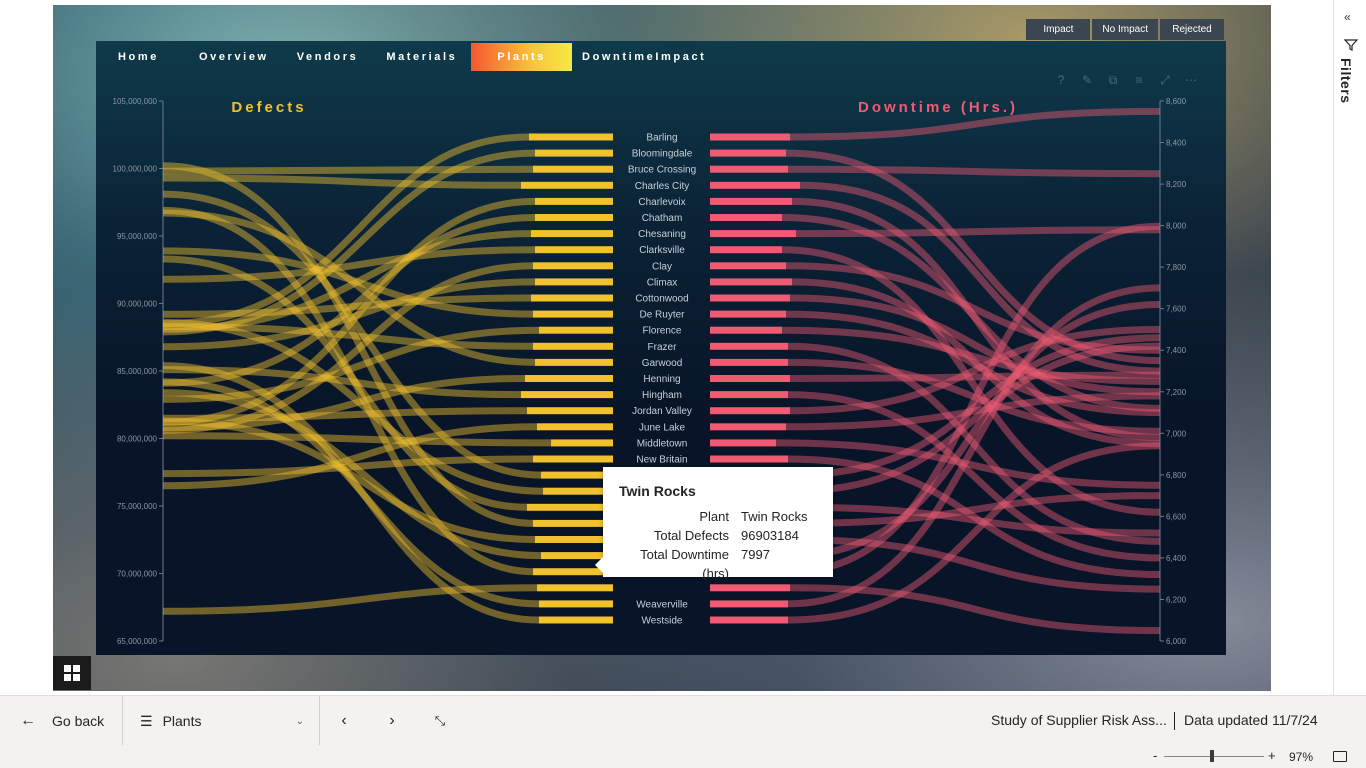 The image size is (1366, 768). Describe the element at coordinates (1176, 101) in the screenshot. I see `right-axis-tick-label: 8,600` at that location.